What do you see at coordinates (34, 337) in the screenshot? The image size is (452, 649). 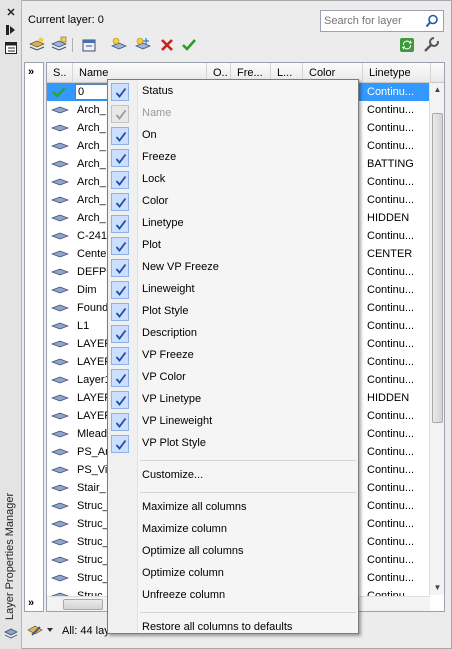 I see `filter-tree-collapsed: » »` at bounding box center [34, 337].